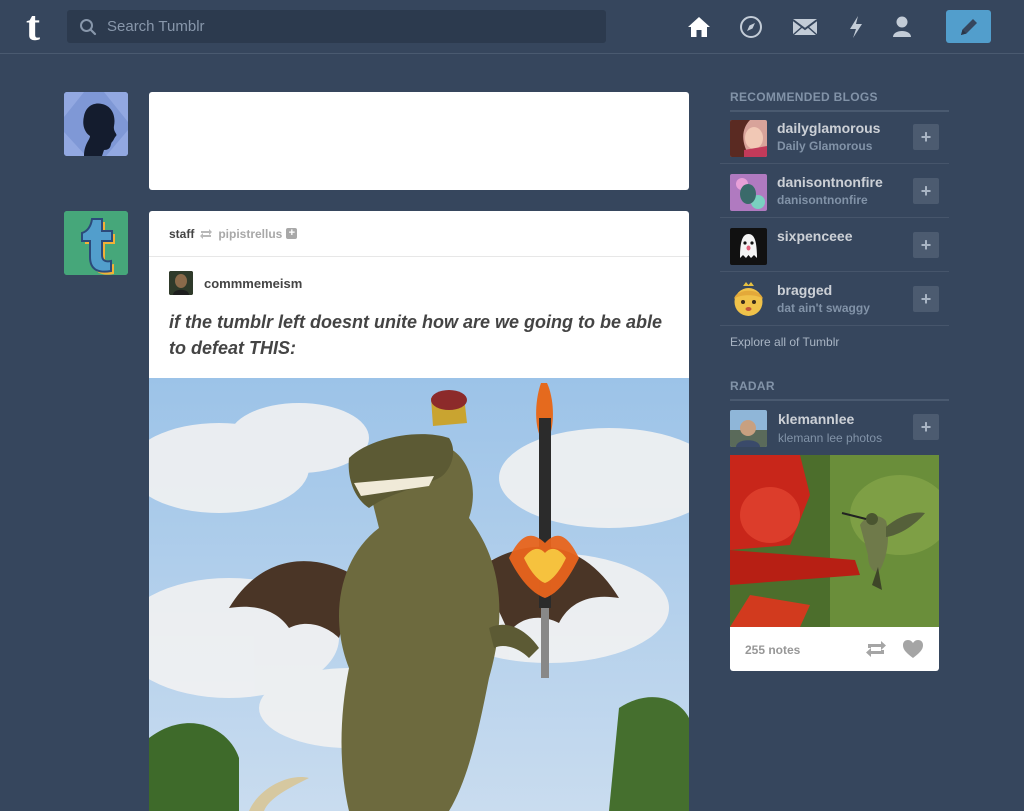  Describe the element at coordinates (804, 290) in the screenshot. I see `blog-name: bragged` at that location.